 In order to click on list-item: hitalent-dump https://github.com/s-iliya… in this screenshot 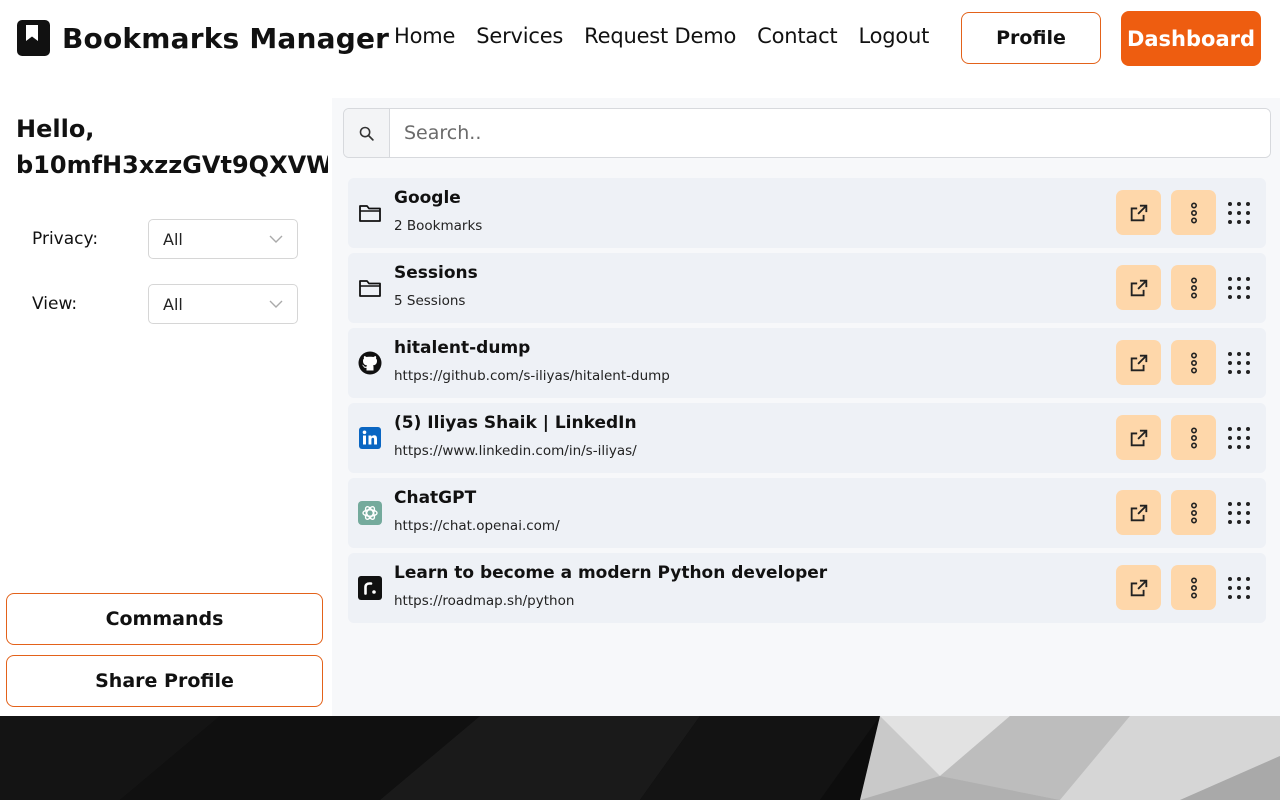, I will do `click(807, 363)`.